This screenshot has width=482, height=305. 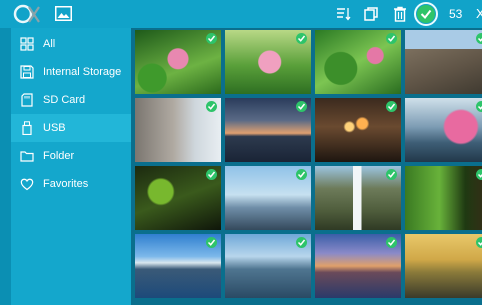 I want to click on sidebar-item-label: Favorites, so click(x=66, y=184).